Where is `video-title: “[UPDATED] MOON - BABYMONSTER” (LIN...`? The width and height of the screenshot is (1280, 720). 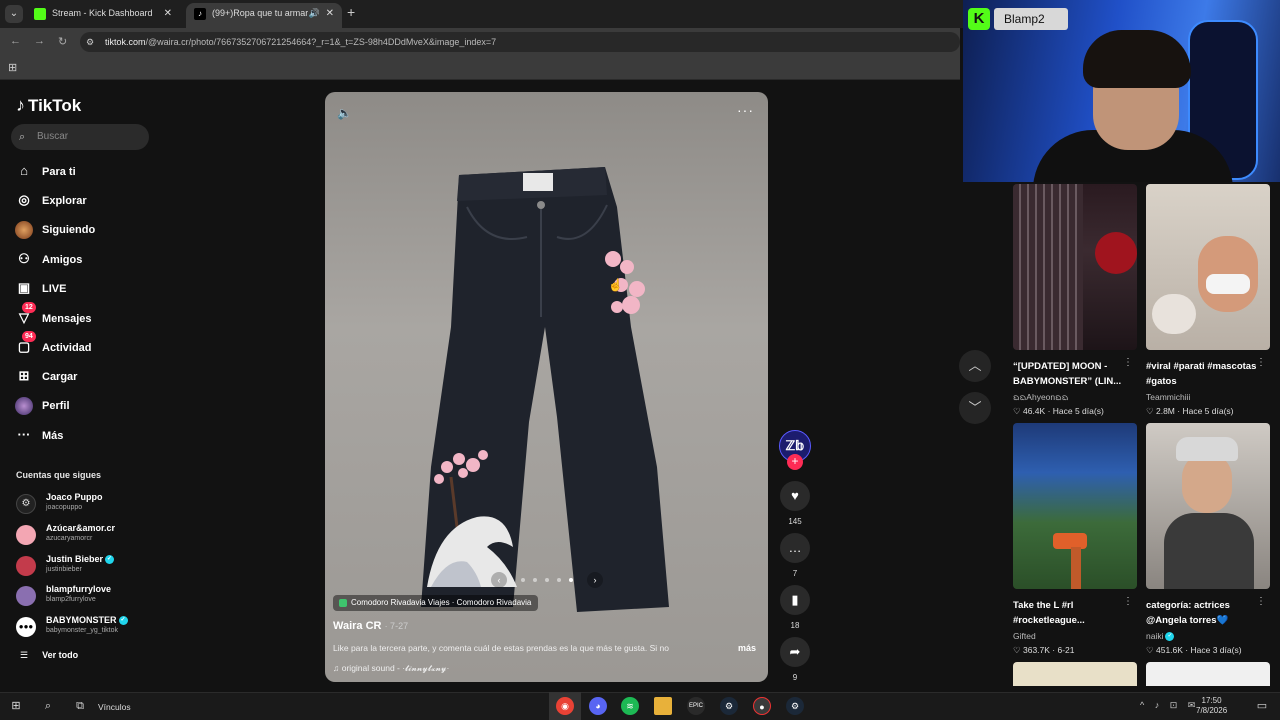 video-title: “[UPDATED] MOON - BABYMONSTER” (LIN... is located at coordinates (1070, 374).